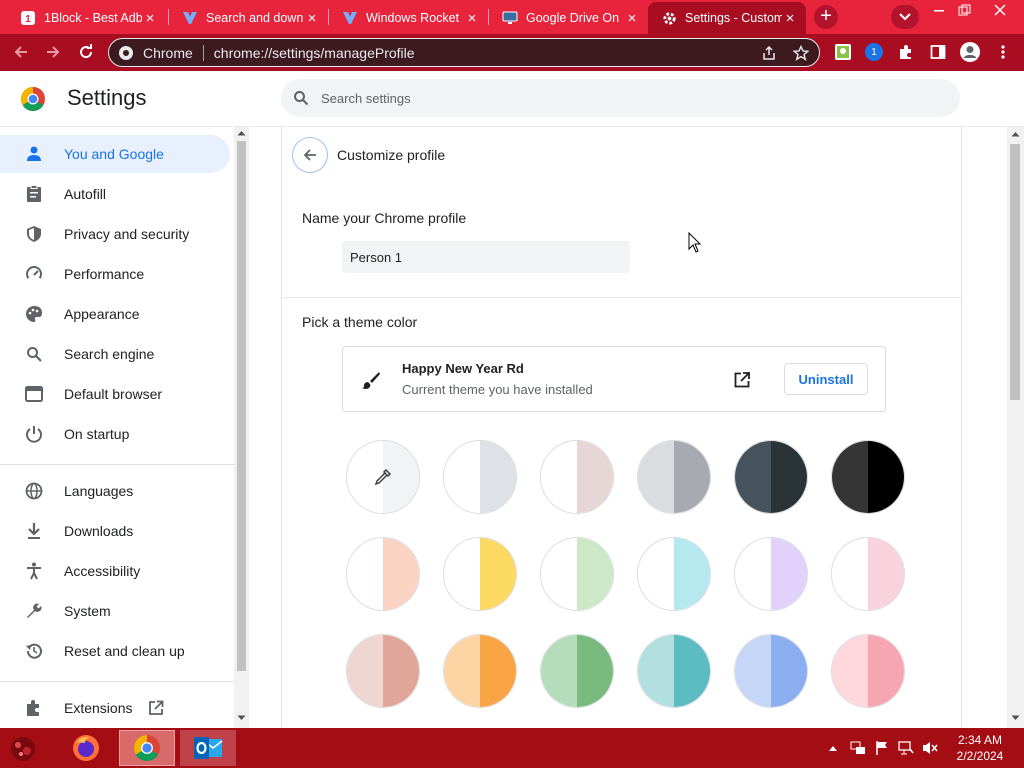 Image resolution: width=1024 pixels, height=768 pixels. What do you see at coordinates (34, 234) in the screenshot?
I see `shield-icon` at bounding box center [34, 234].